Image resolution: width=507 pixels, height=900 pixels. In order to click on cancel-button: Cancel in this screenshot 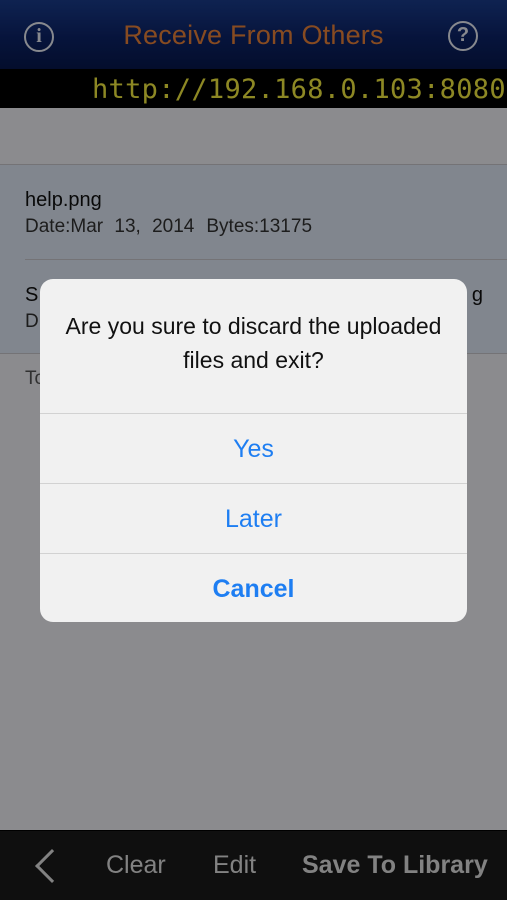, I will do `click(253, 587)`.